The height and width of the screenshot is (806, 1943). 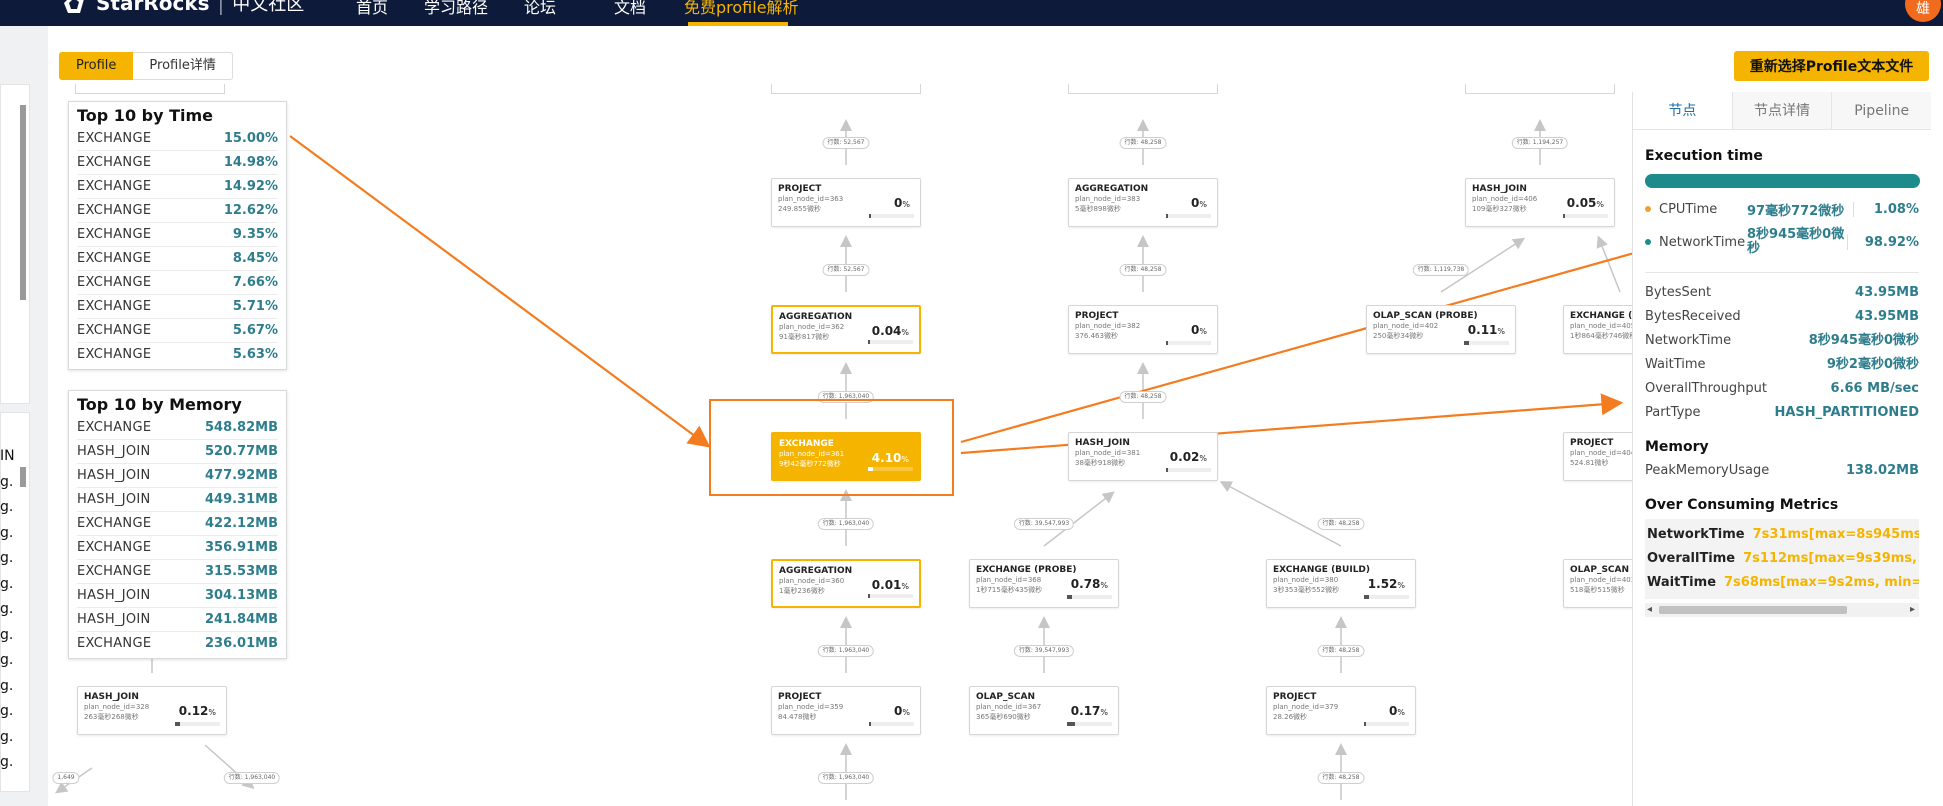 I want to click on plan-node: OLAP_SCAN plan_node_id=367 365毫秒690微秒 0.17%, so click(x=1044, y=710).